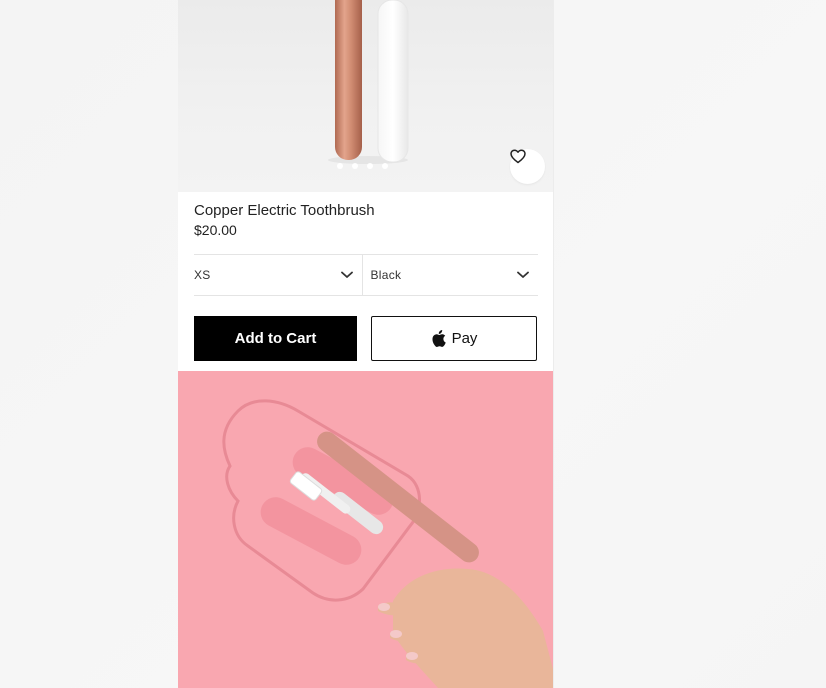 The height and width of the screenshot is (688, 826). What do you see at coordinates (365, 96) in the screenshot?
I see `product-image-carousel` at bounding box center [365, 96].